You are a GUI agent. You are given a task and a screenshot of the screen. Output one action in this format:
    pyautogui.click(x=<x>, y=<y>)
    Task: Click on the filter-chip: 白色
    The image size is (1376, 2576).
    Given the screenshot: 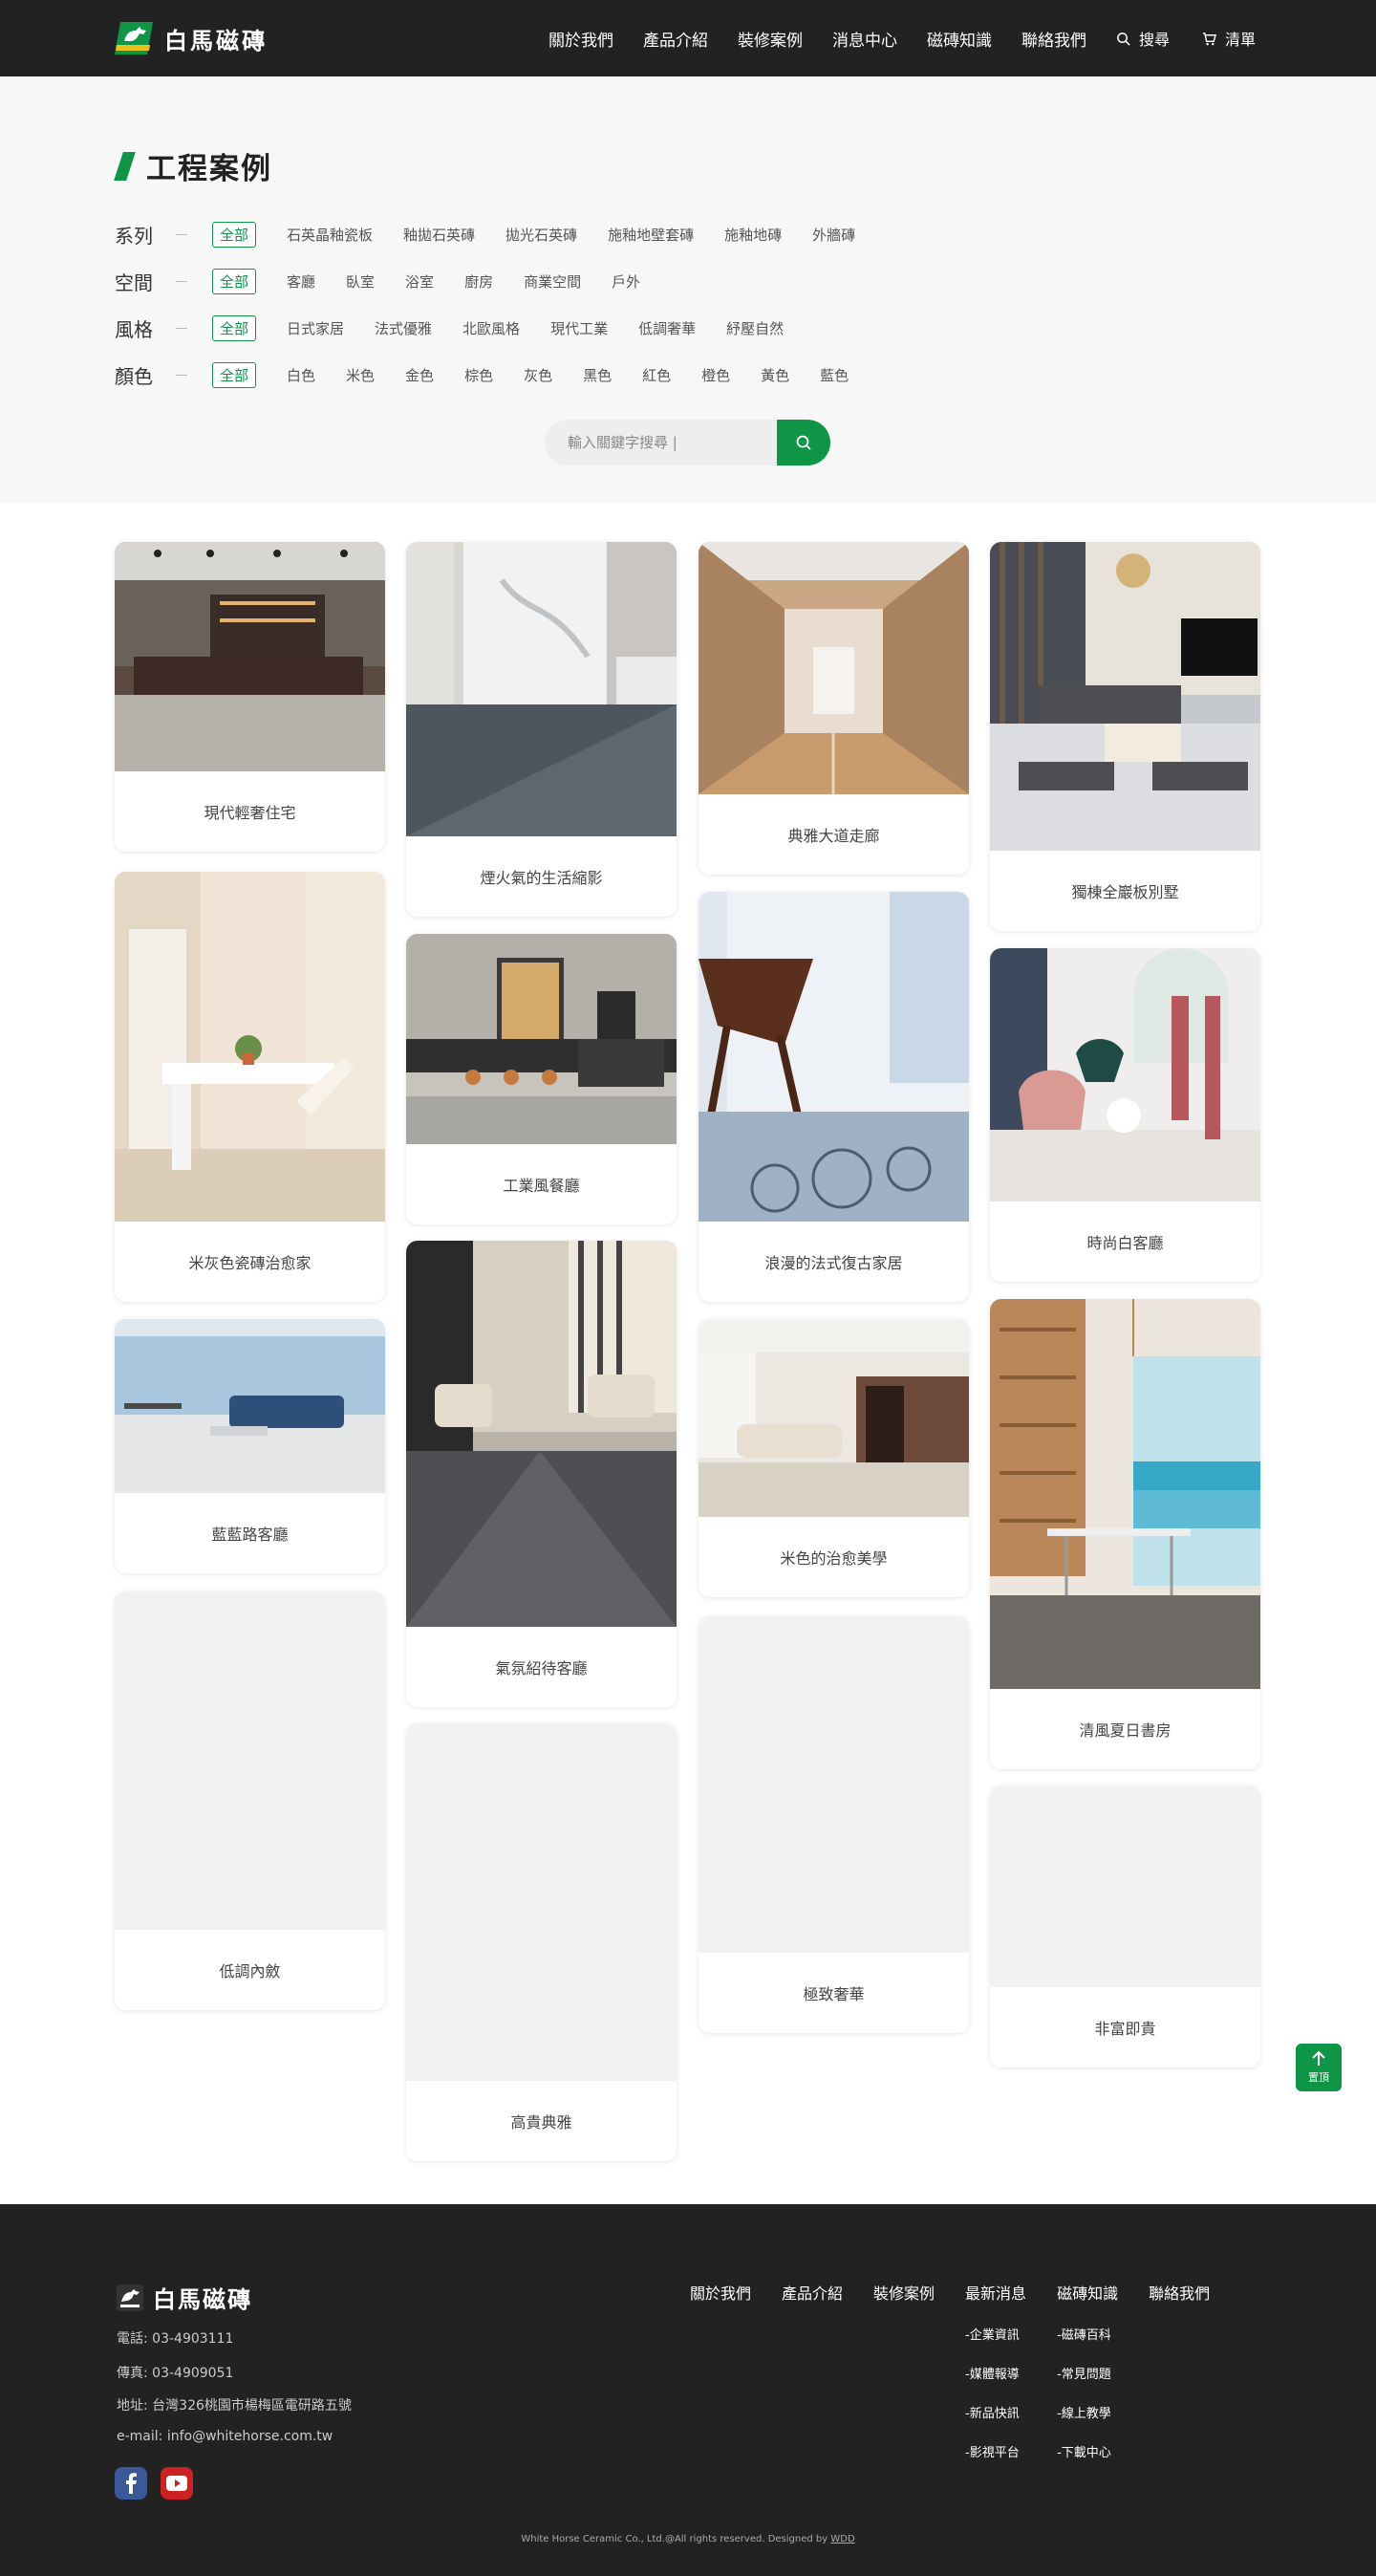 What is the action you would take?
    pyautogui.click(x=301, y=375)
    